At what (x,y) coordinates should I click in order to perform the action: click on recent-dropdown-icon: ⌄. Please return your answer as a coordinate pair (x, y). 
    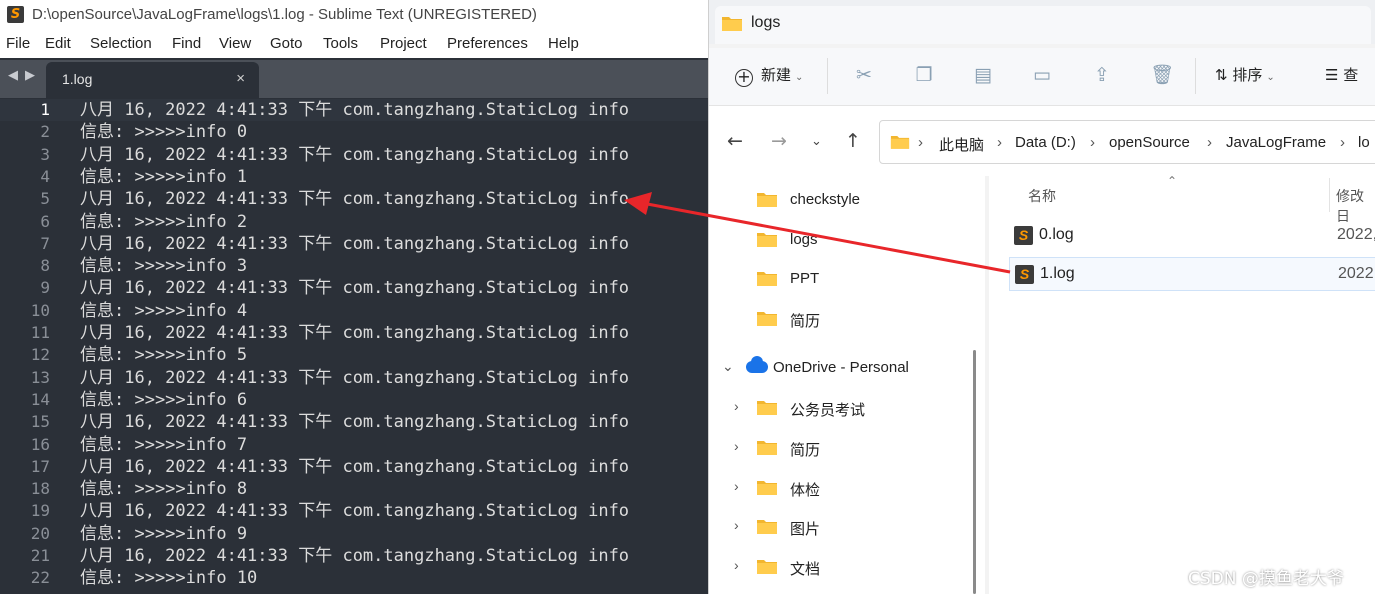
    Looking at the image, I should click on (816, 141).